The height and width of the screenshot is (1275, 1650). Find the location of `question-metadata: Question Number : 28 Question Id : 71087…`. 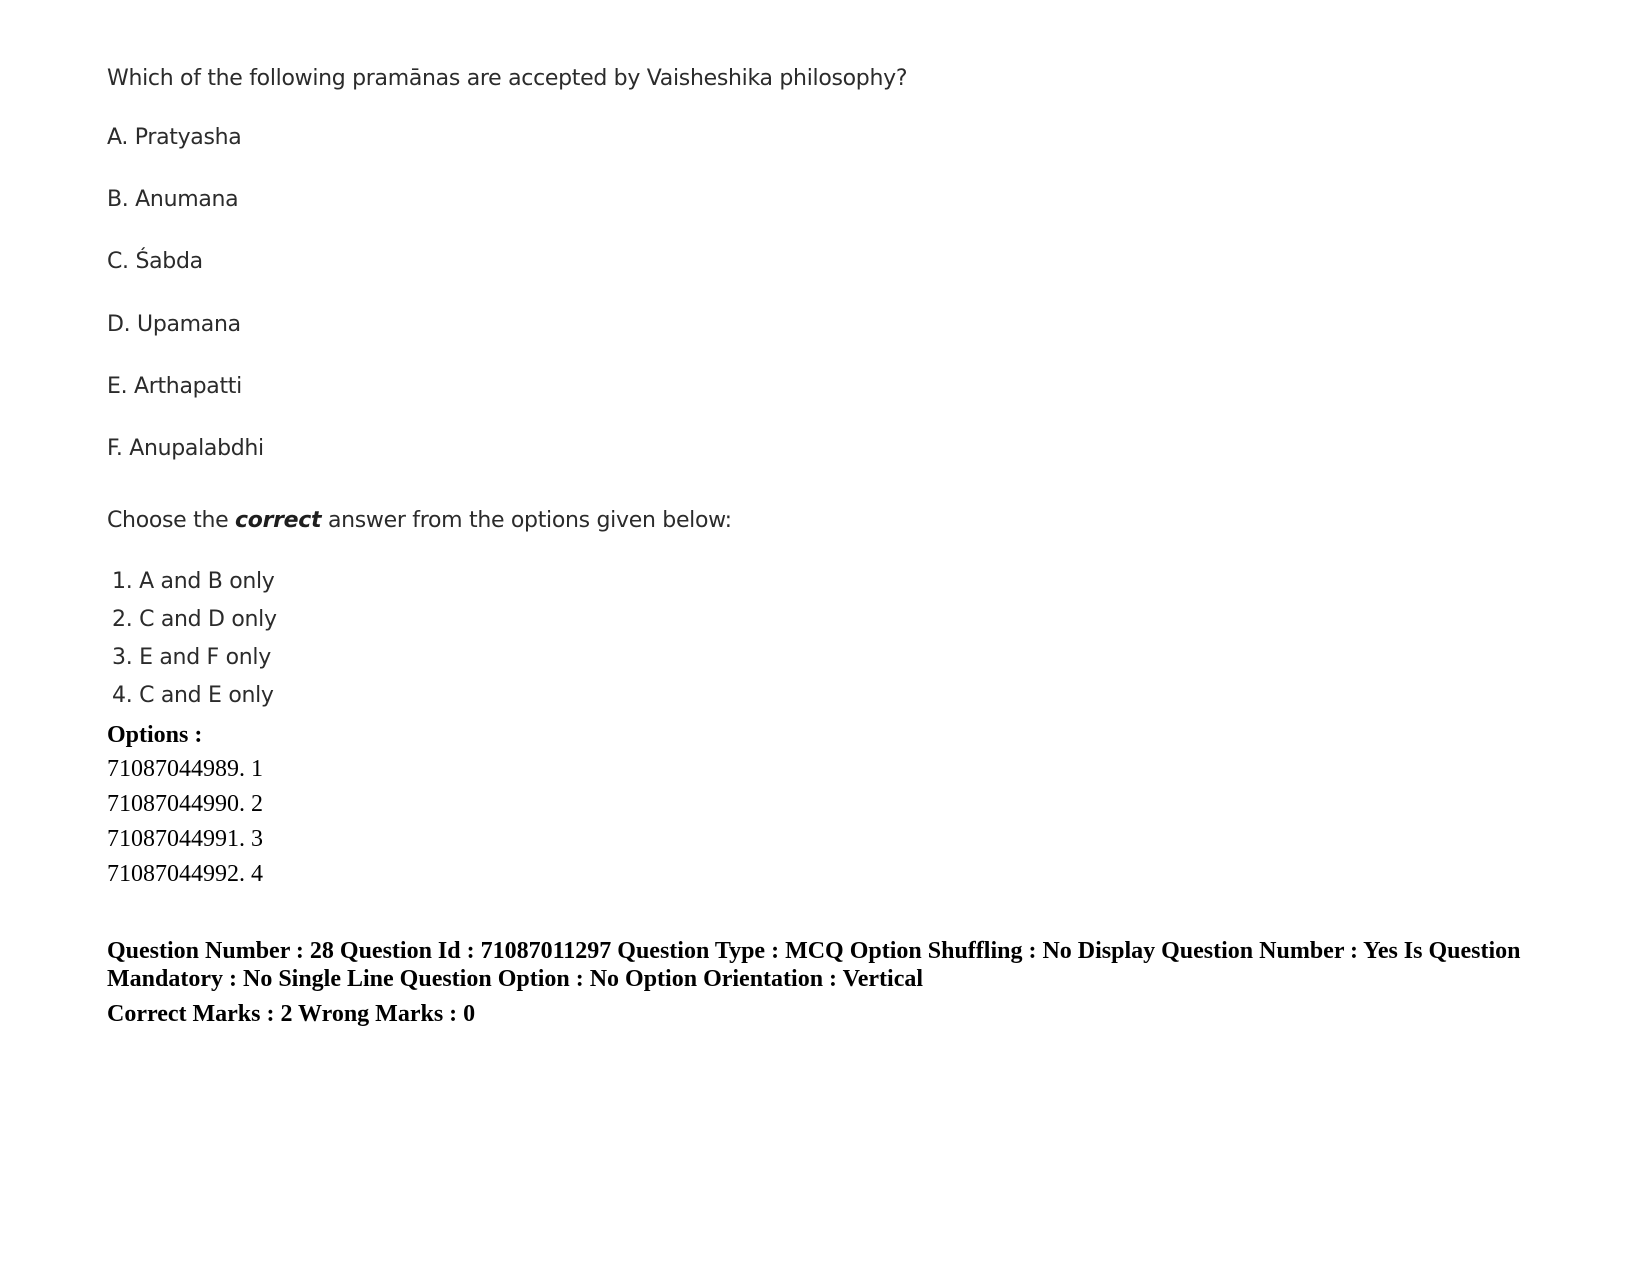

question-metadata: Question Number : 28 Question Id : 71087… is located at coordinates (814, 965).